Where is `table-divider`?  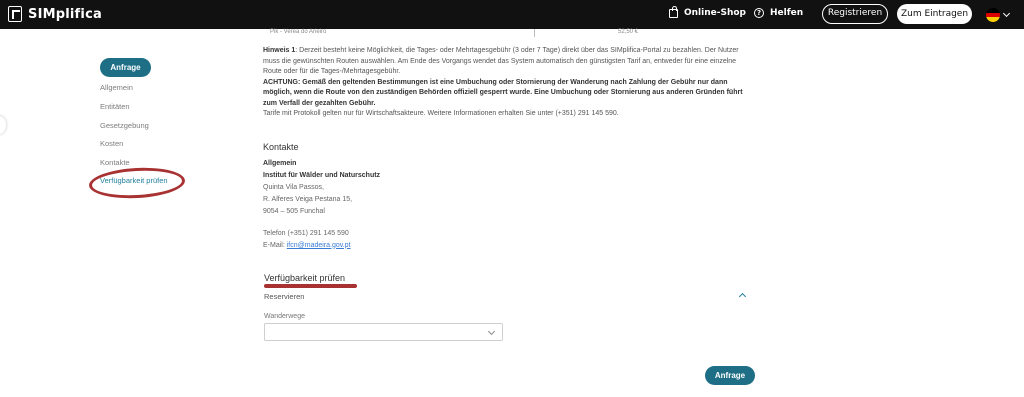 table-divider is located at coordinates (534, 33).